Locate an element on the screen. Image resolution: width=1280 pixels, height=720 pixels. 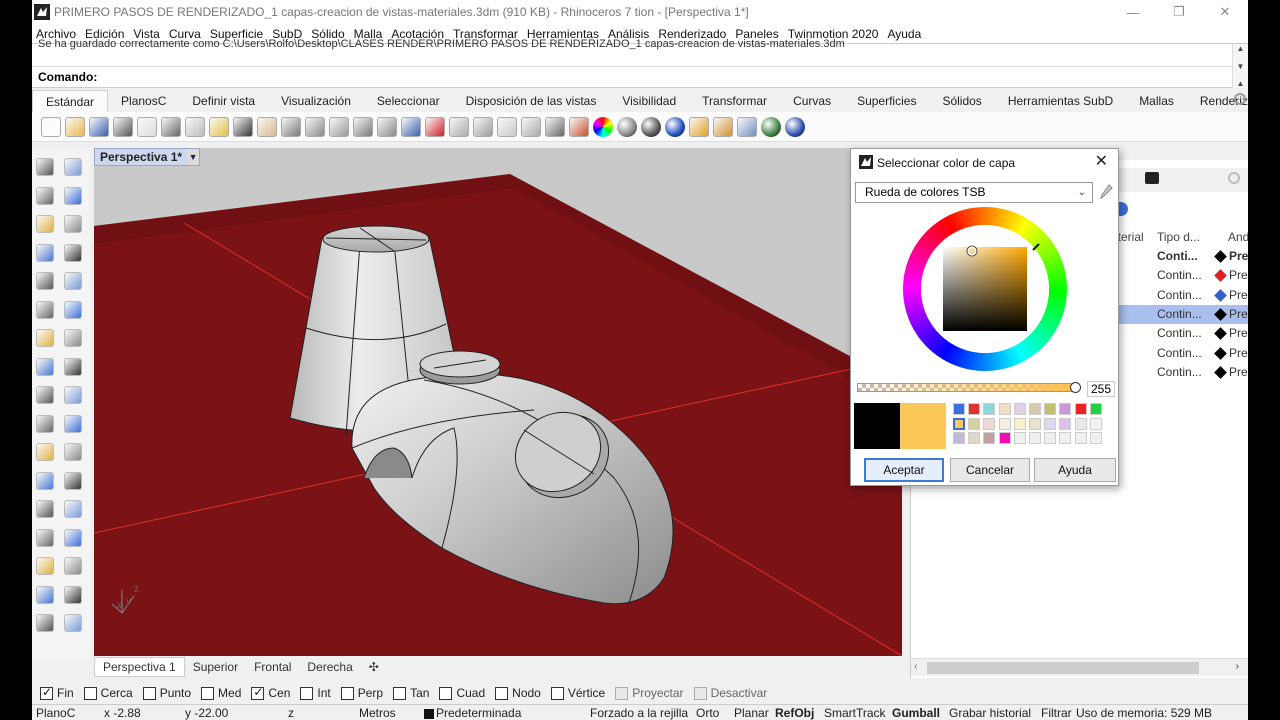
cancel-button: Cancelar is located at coordinates (990, 470).